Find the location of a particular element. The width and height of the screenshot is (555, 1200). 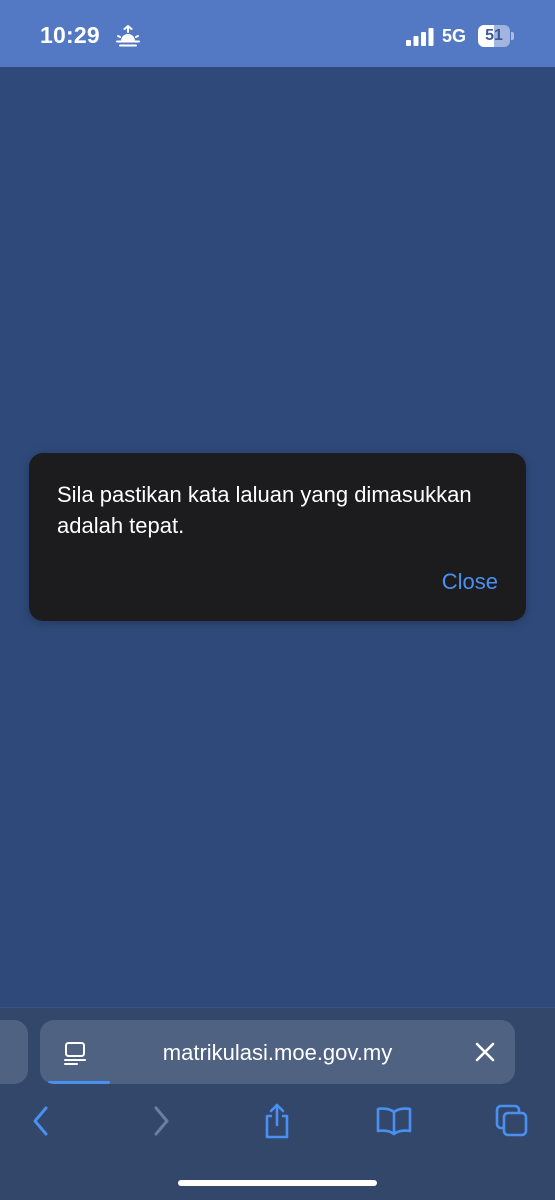

share-button is located at coordinates (277, 1121).